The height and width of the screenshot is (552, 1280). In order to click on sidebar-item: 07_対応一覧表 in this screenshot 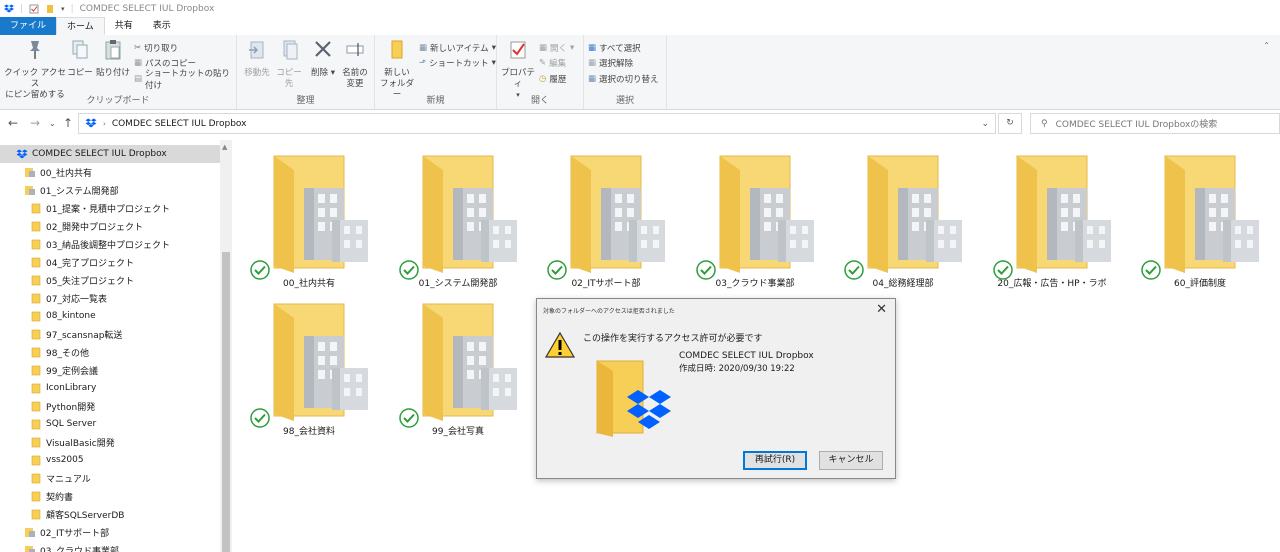, I will do `click(110, 298)`.